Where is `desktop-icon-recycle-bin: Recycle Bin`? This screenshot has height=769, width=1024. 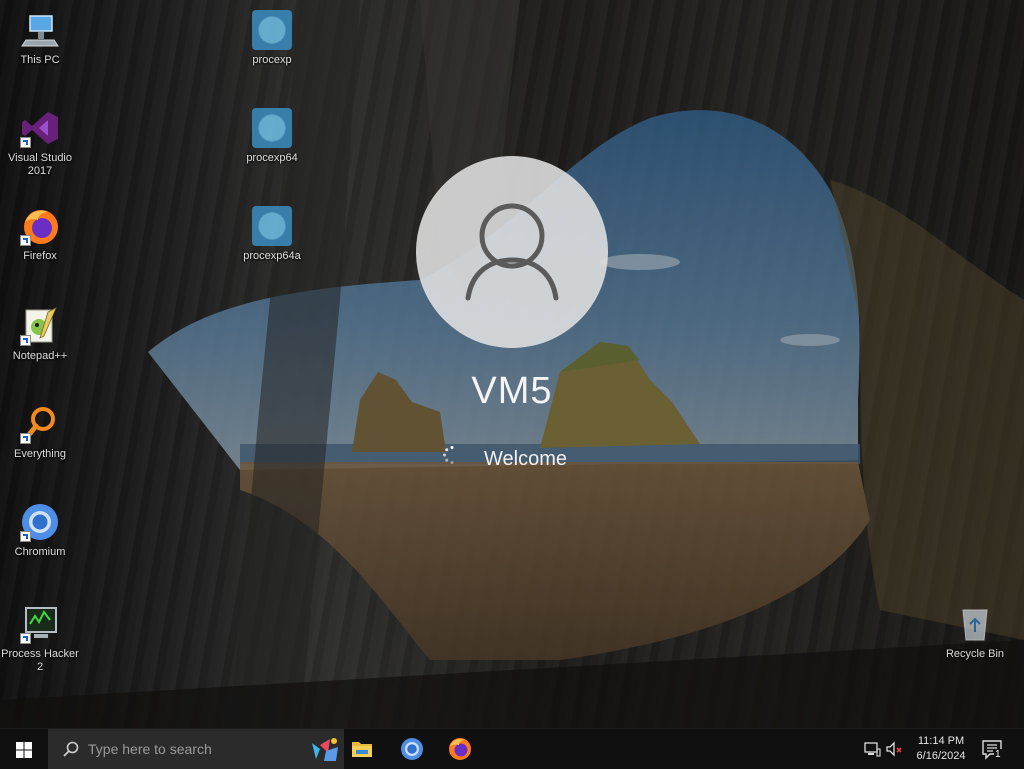 desktop-icon-recycle-bin: Recycle Bin is located at coordinates (975, 632).